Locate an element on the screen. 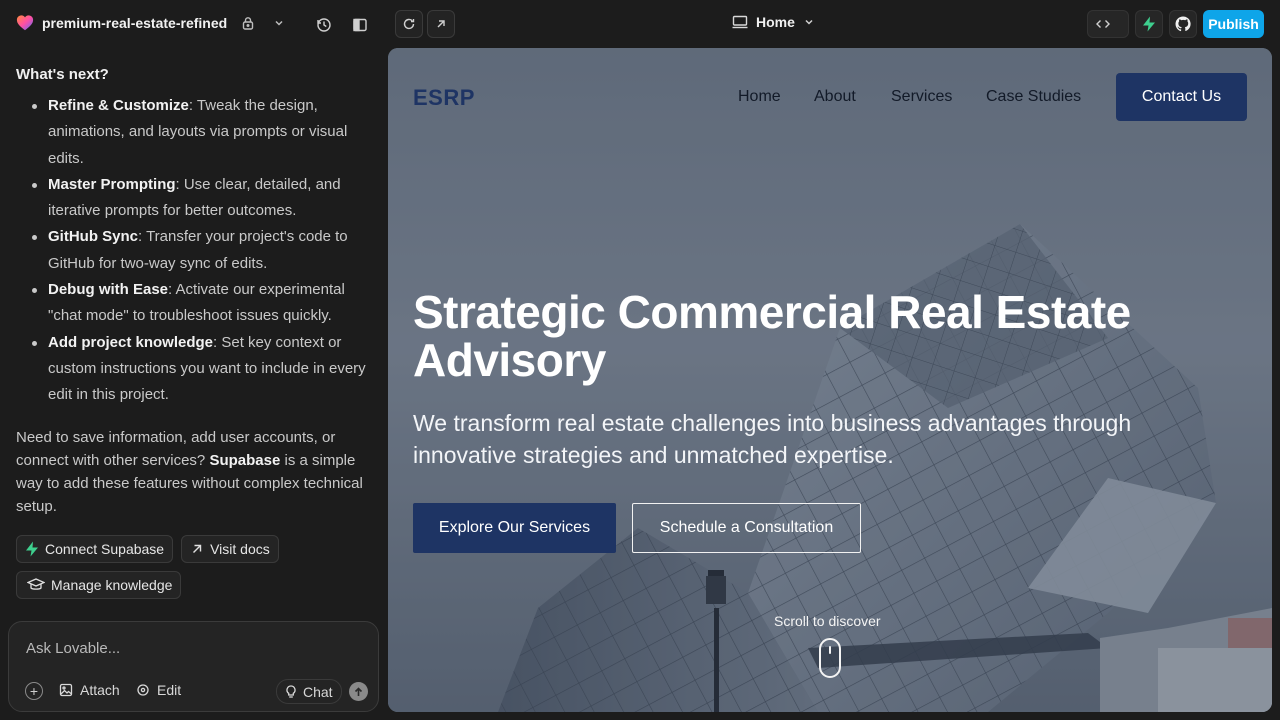 The height and width of the screenshot is (720, 1280). attach-button: Attach is located at coordinates (89, 690).